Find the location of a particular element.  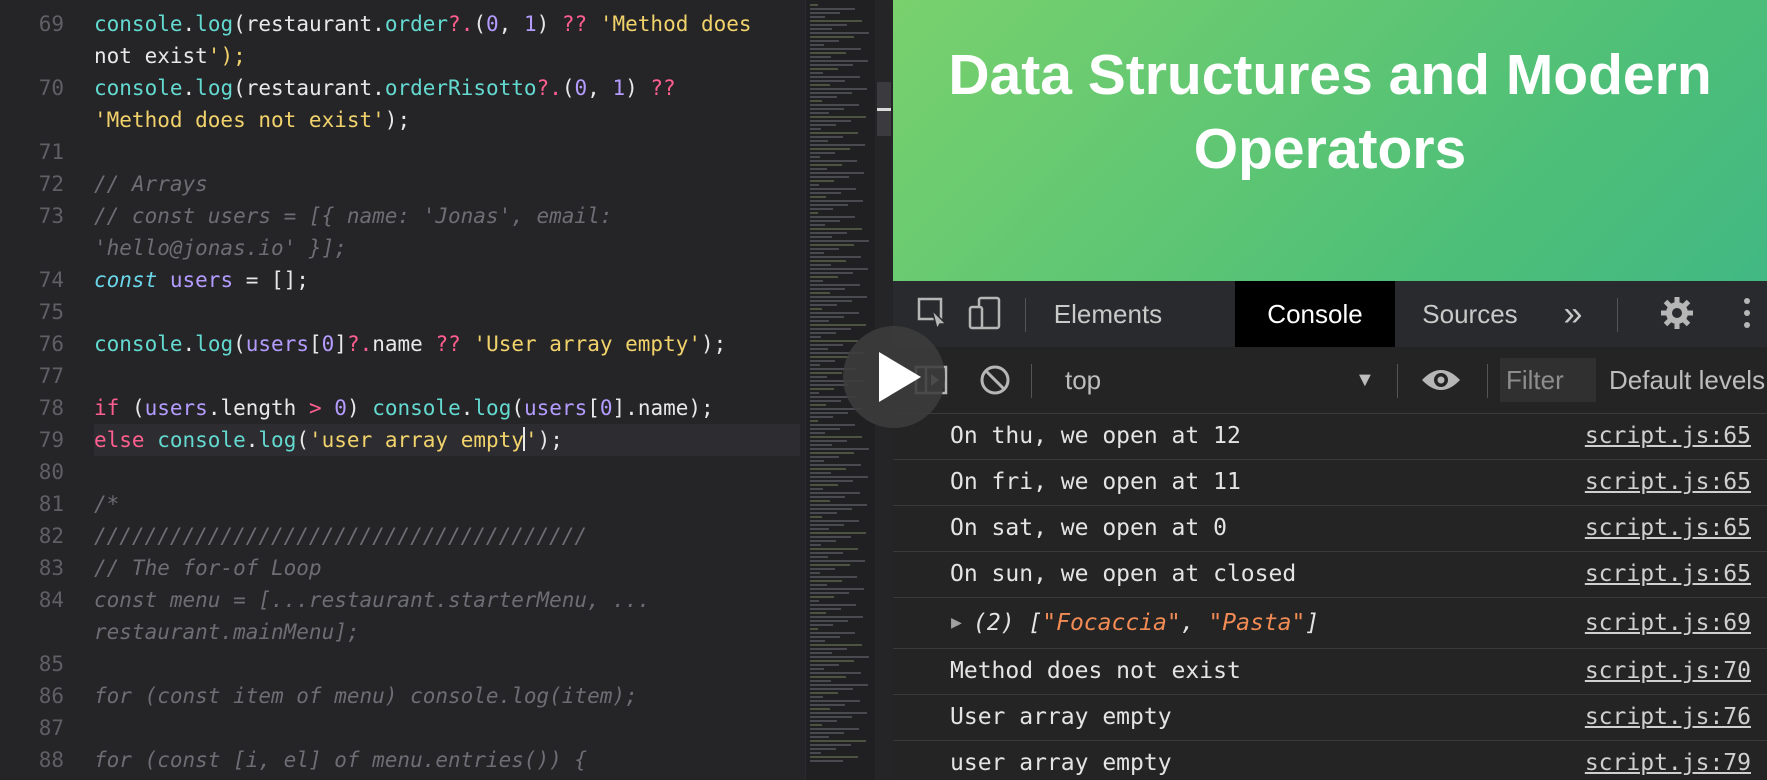

tab-elements: Elements is located at coordinates (1108, 314).